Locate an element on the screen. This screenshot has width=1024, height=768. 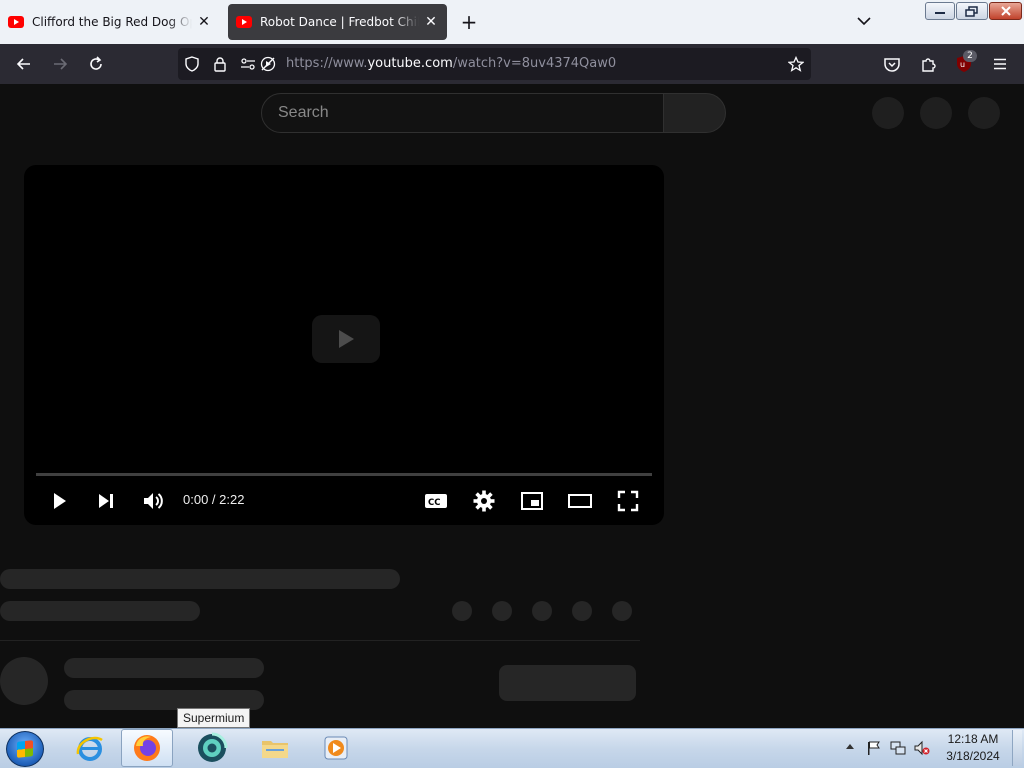
list-all-tabs-icon is located at coordinates (864, 21).